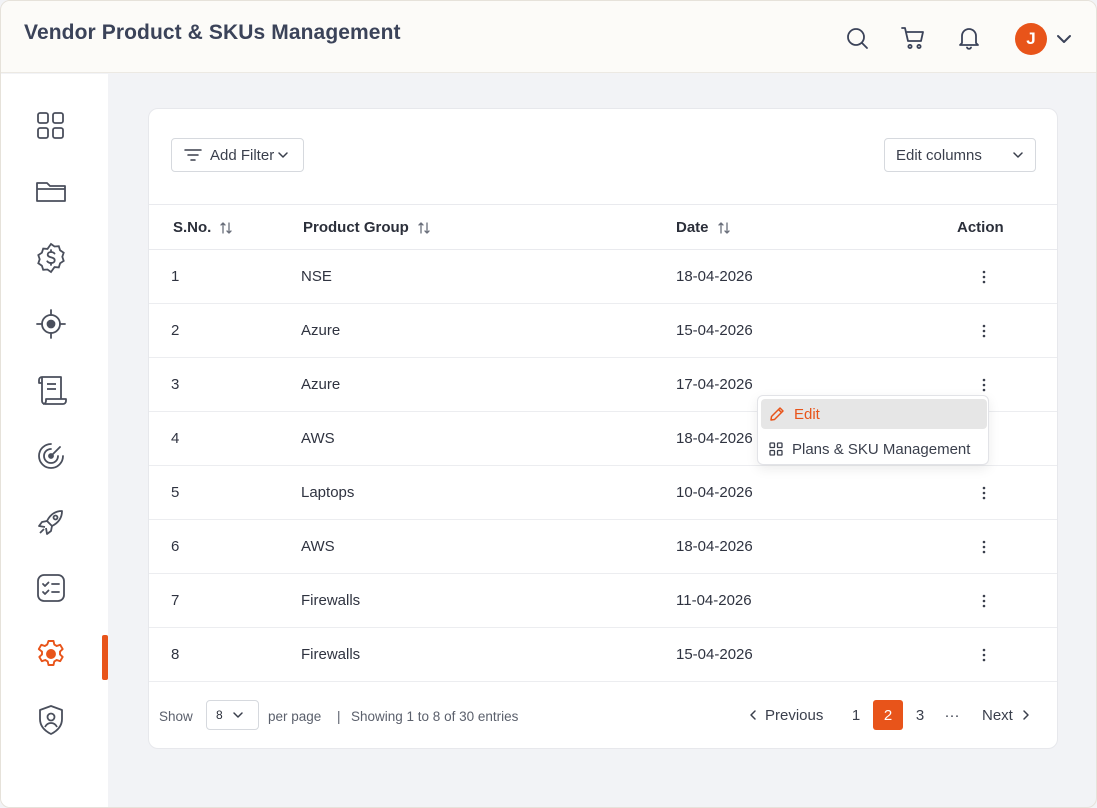  I want to click on cell-sno: 4, so click(175, 438).